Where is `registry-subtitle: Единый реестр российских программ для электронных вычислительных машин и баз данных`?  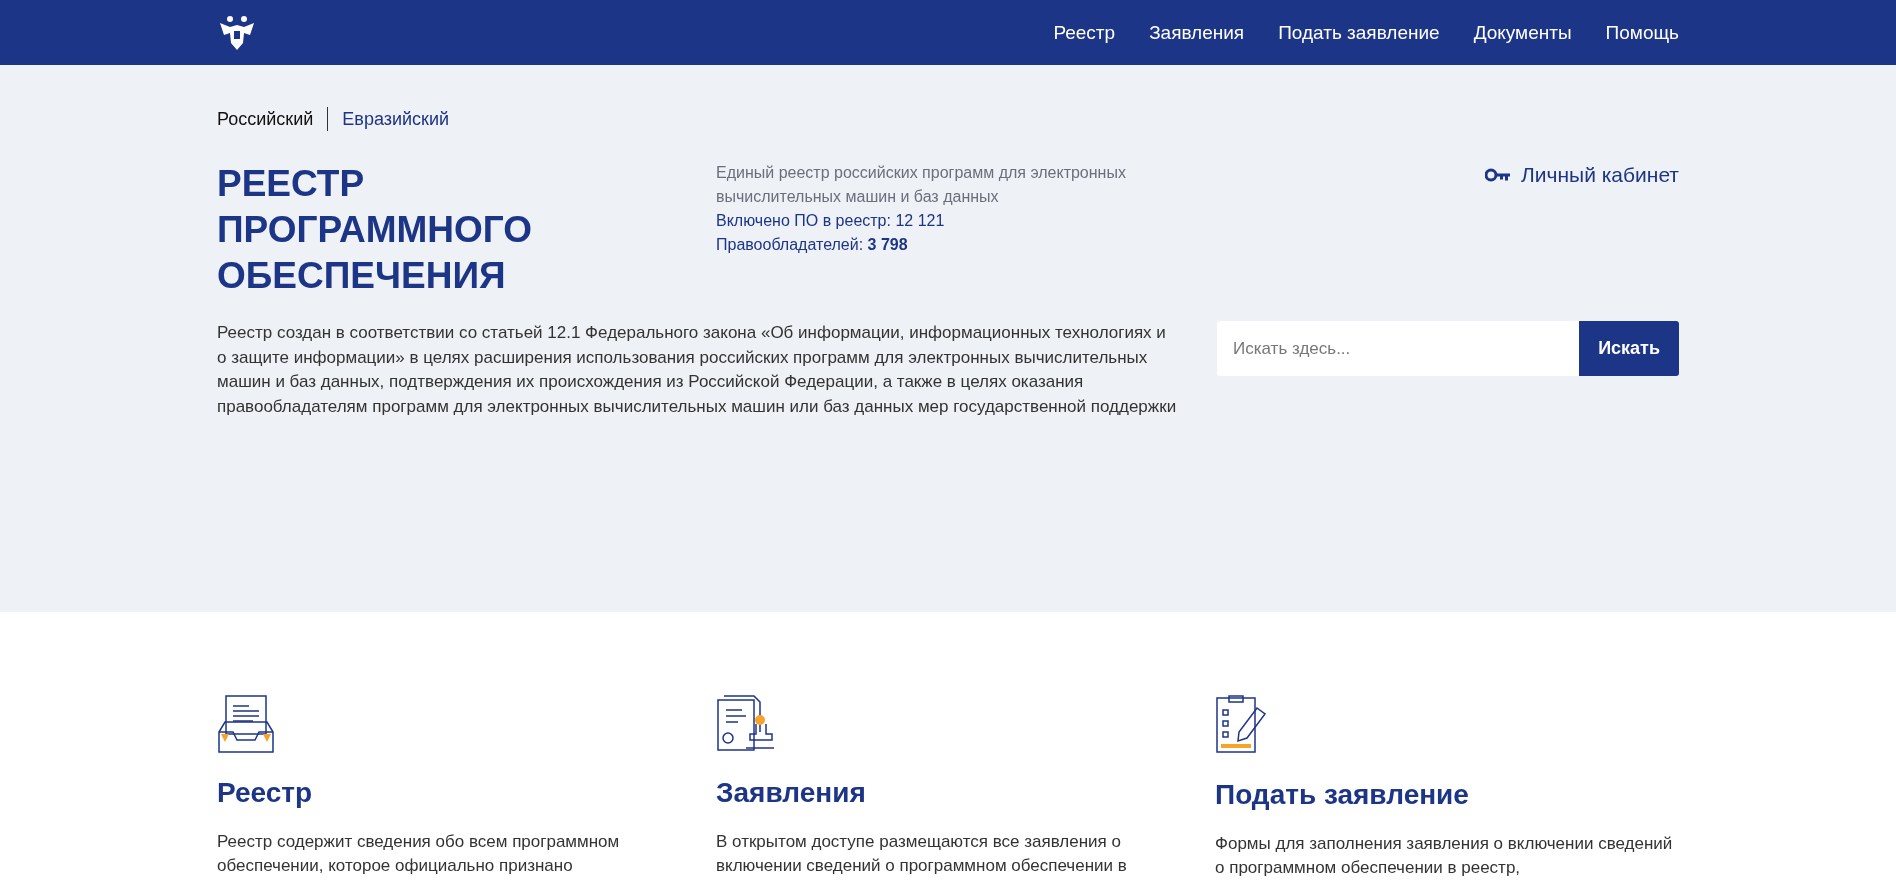
registry-subtitle: Единый реестр российских программ для электронных вычислительных машин и баз данных is located at coordinates (921, 185).